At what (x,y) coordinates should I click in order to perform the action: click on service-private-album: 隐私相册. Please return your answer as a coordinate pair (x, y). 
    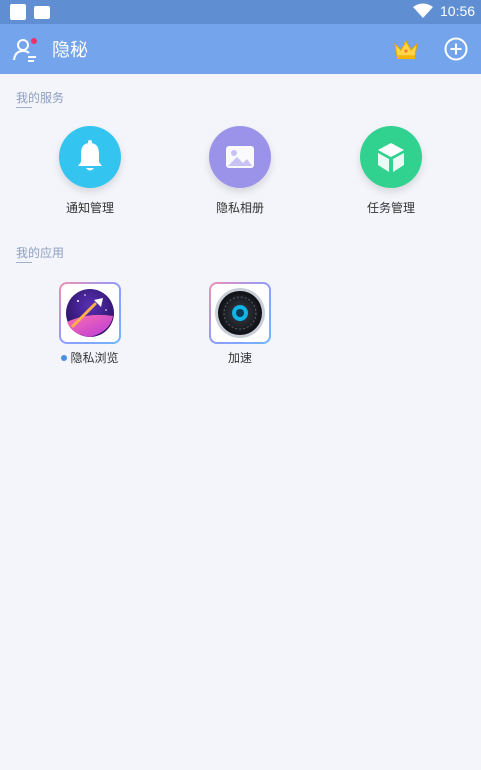
    Looking at the image, I should click on (240, 171).